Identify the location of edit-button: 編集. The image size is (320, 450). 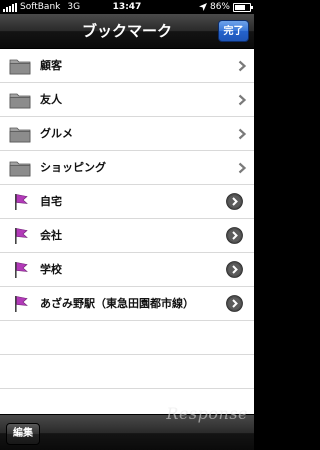
(23, 434).